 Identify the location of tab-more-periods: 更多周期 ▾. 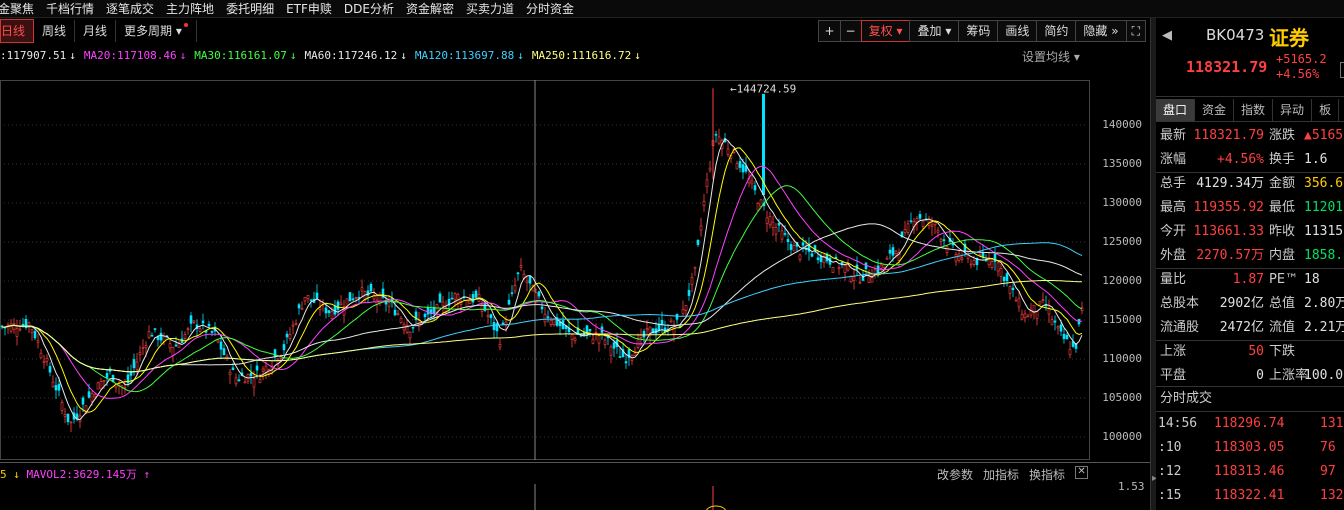
(156, 31).